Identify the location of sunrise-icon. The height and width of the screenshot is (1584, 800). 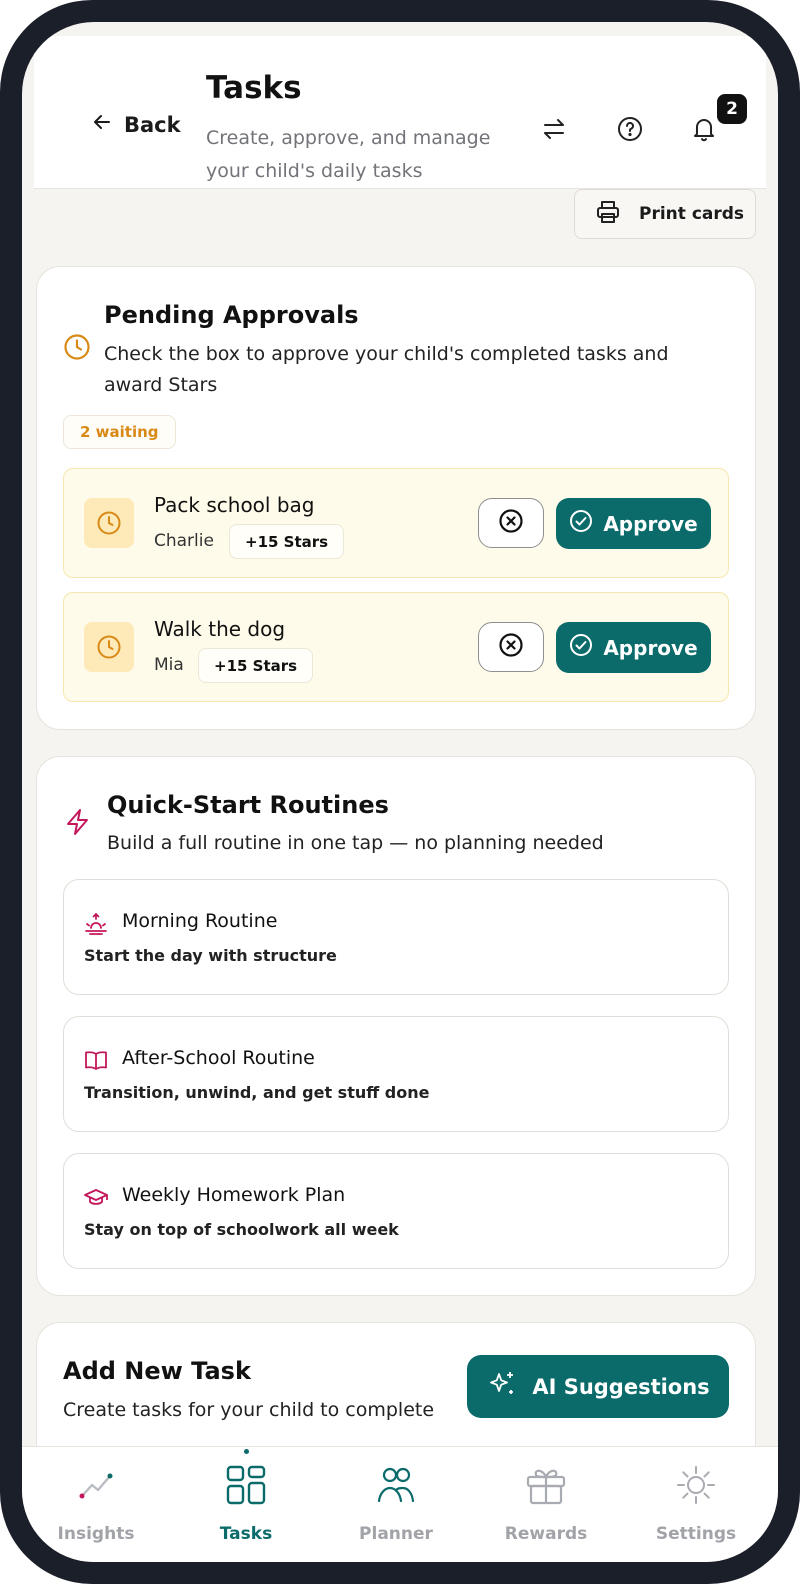
(96, 924).